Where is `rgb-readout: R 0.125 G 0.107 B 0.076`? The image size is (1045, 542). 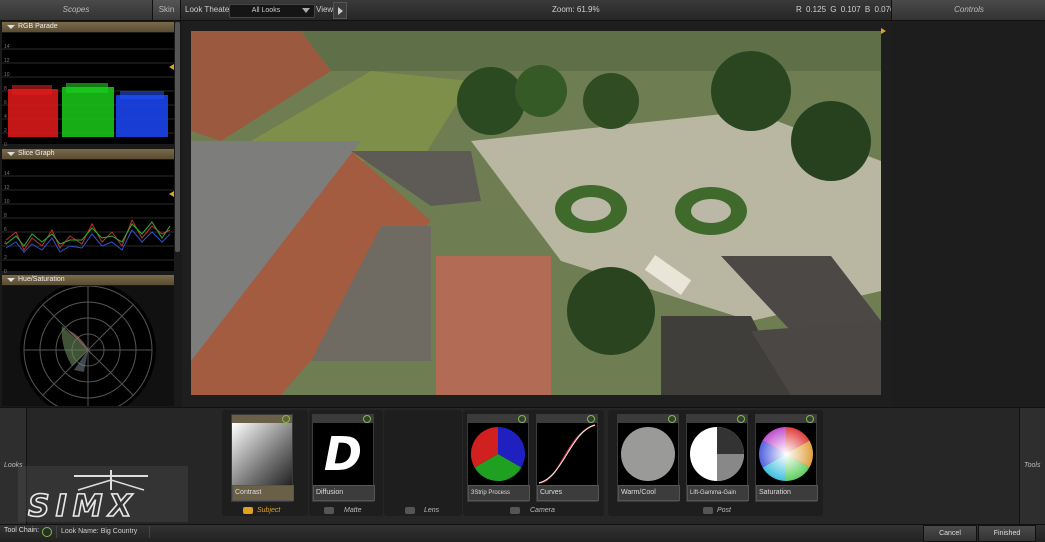
rgb-readout: R 0.125 G 0.107 B 0.076 is located at coordinates (845, 9).